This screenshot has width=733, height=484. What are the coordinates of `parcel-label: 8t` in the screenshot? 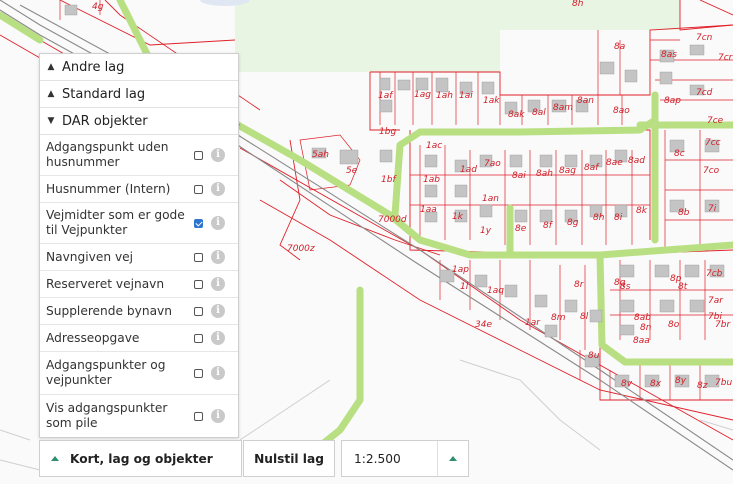 It's located at (683, 287).